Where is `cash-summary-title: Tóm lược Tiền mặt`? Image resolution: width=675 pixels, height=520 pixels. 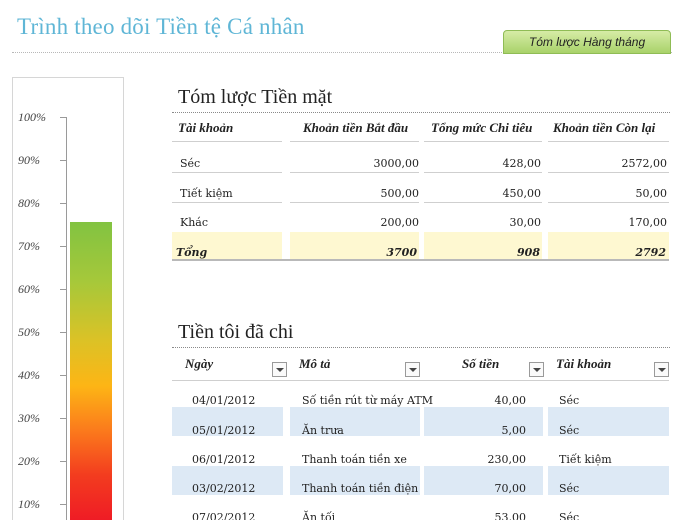 cash-summary-title: Tóm lược Tiền mặt is located at coordinates (255, 97).